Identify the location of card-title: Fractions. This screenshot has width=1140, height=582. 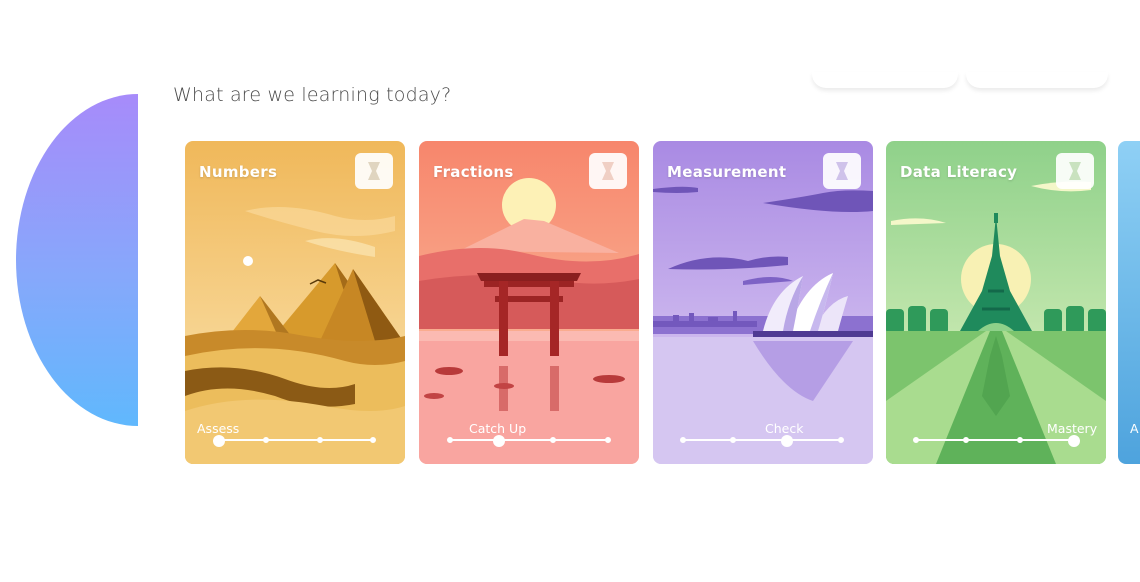
(473, 172).